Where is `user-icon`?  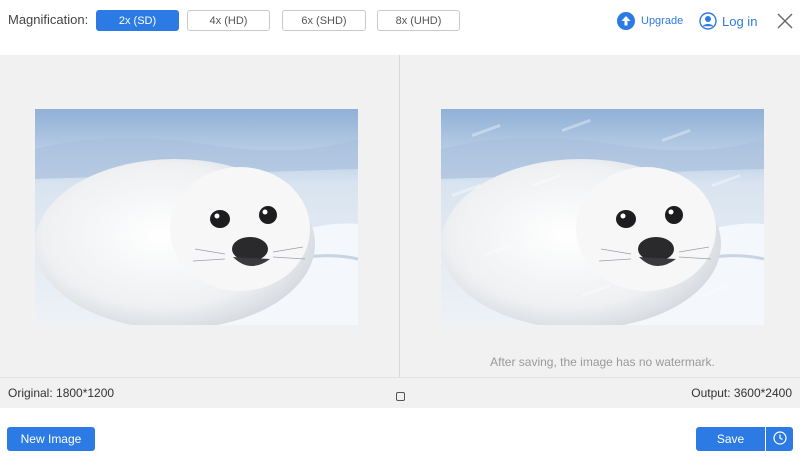 user-icon is located at coordinates (708, 21).